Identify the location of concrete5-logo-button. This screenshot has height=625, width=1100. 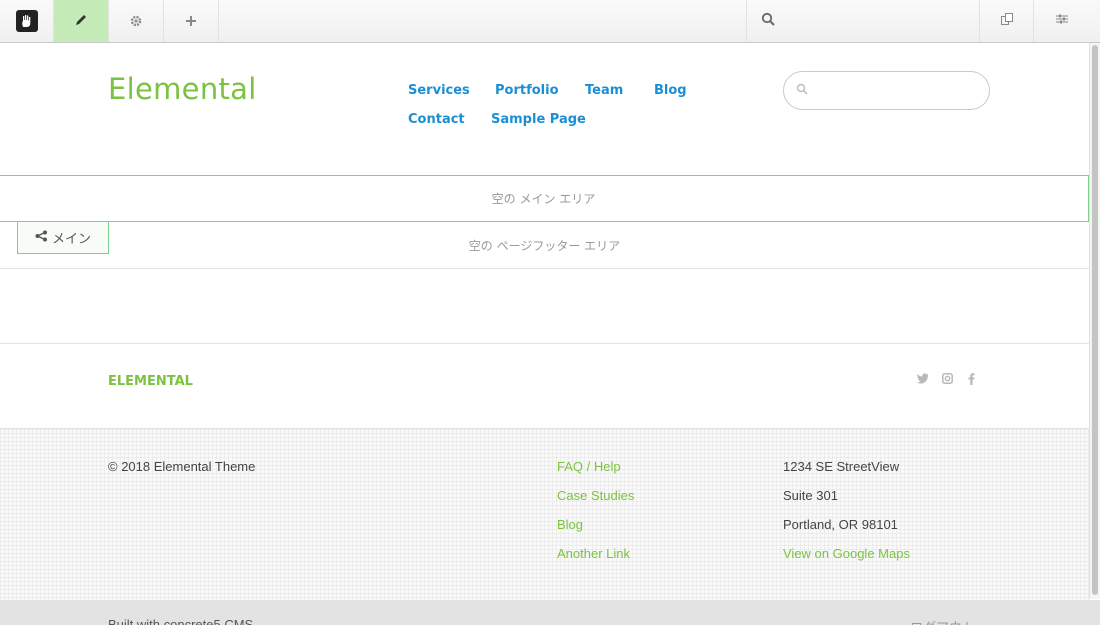
(27, 21).